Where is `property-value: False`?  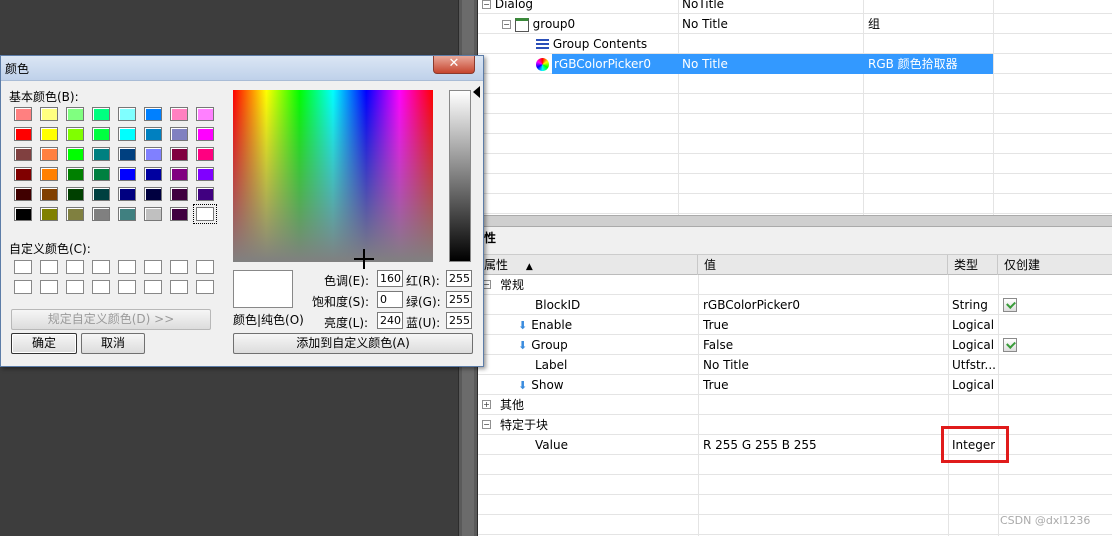
property-value: False is located at coordinates (718, 345).